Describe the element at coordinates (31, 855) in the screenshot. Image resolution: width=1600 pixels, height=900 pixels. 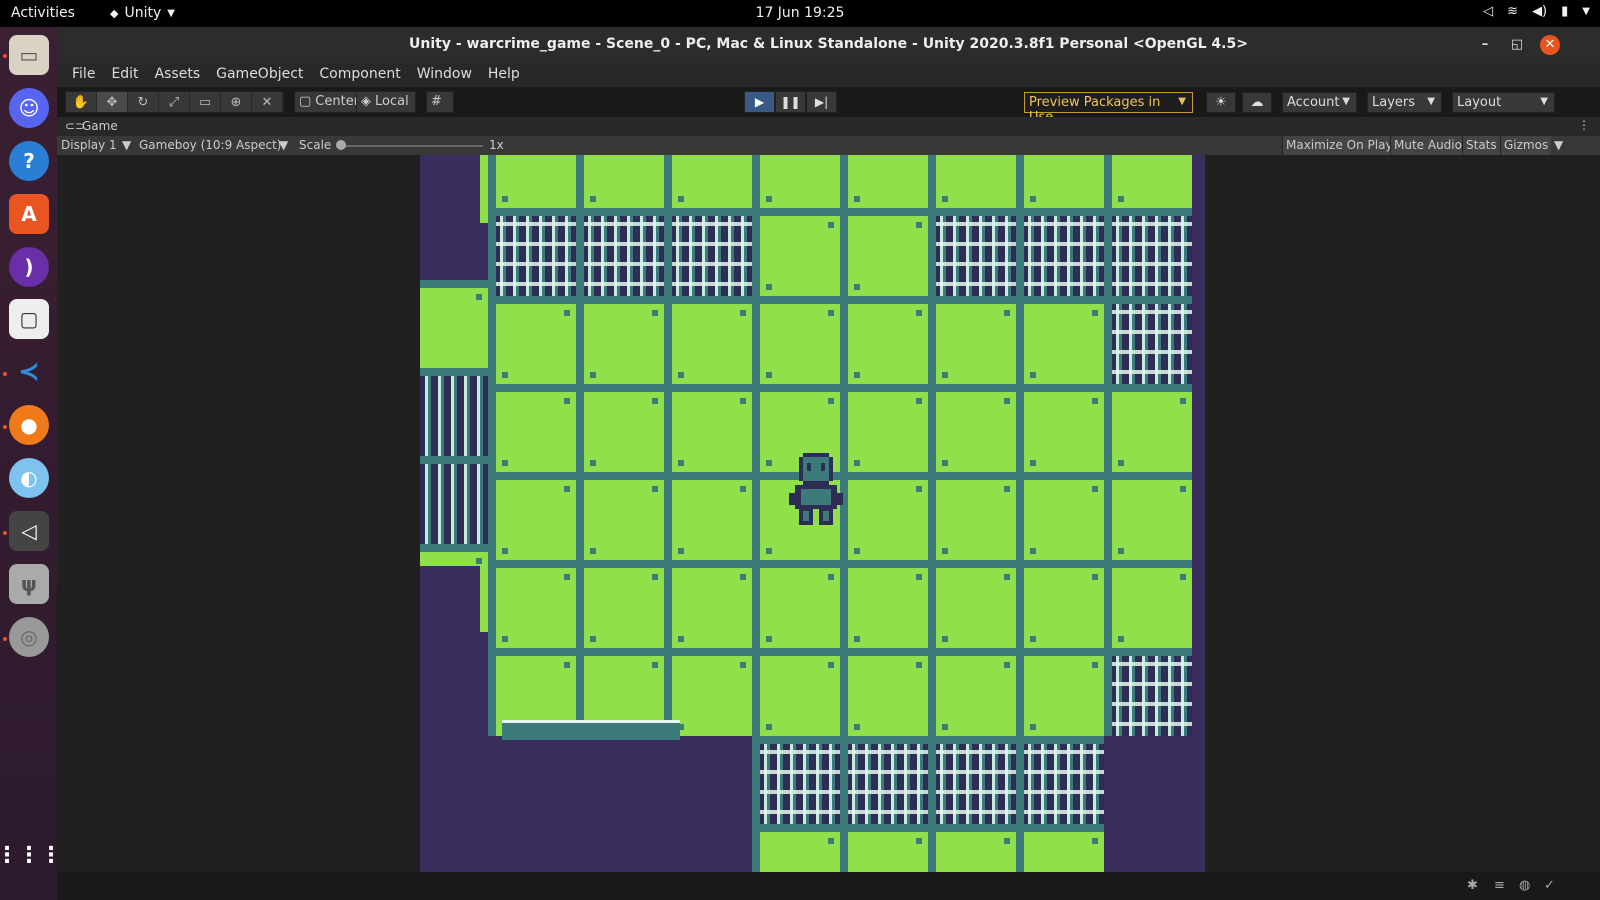
I see `apps-grid-icon: ⋮⋮⋮` at that location.